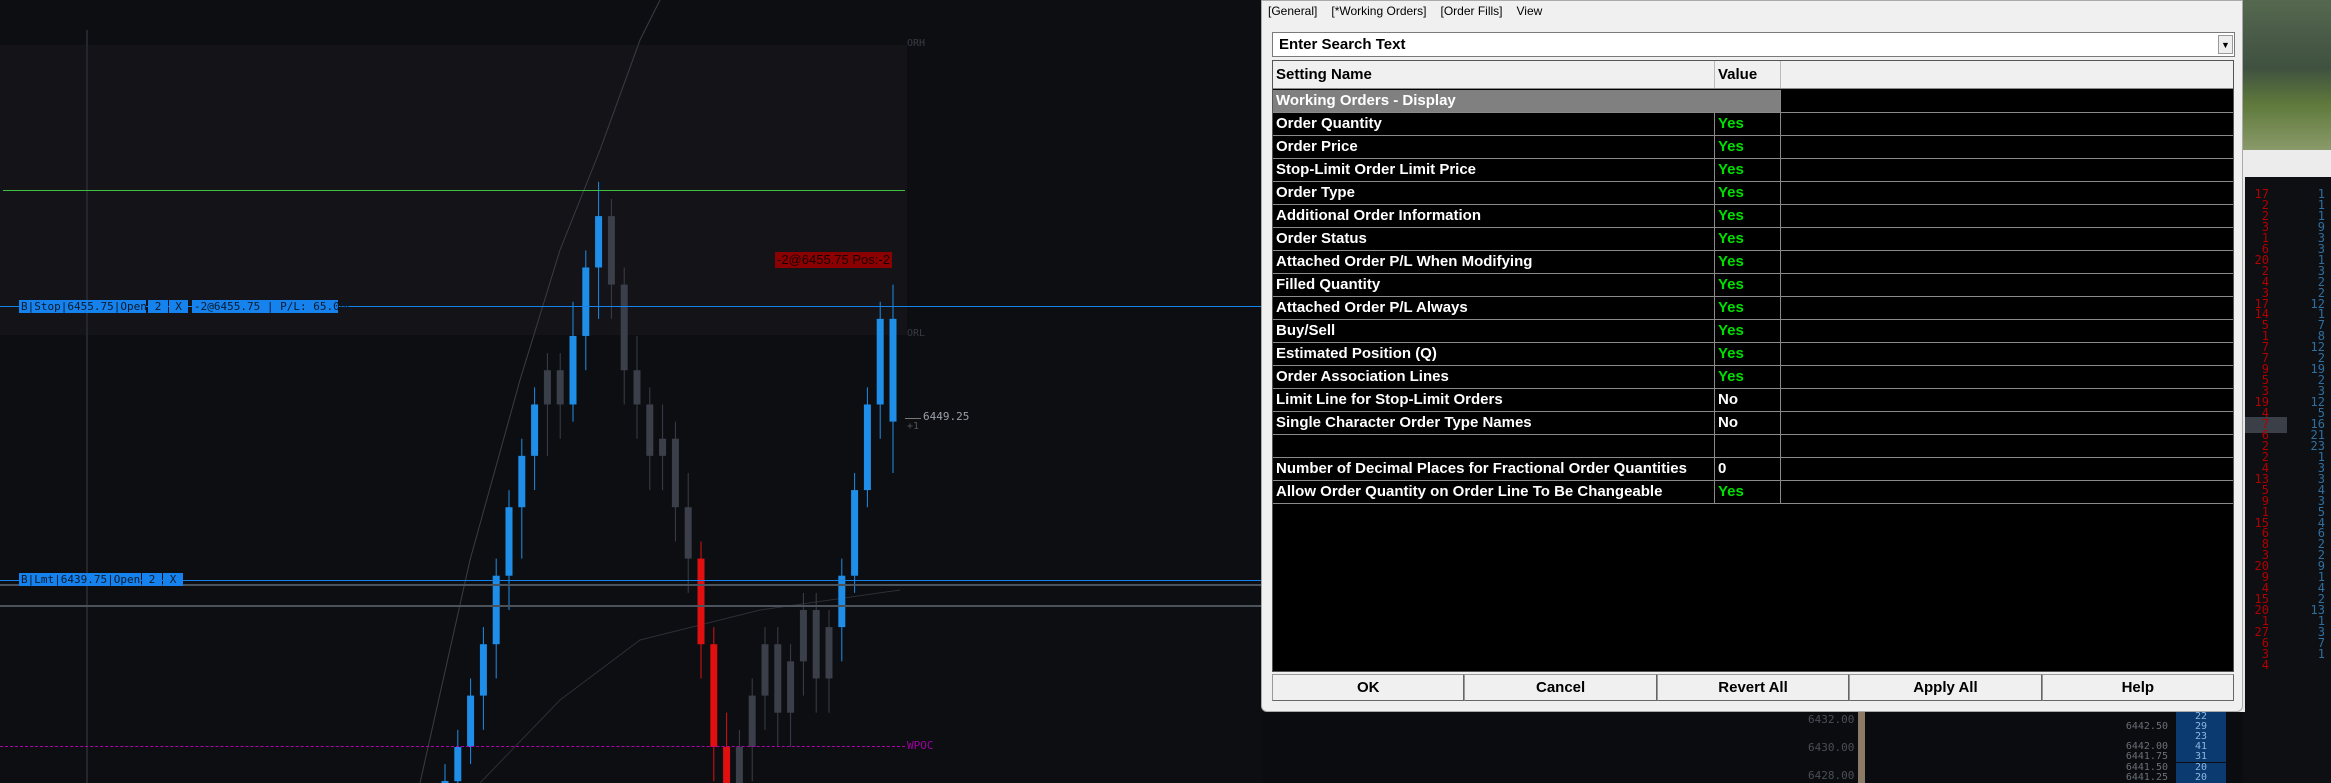 This screenshot has height=783, width=2331. Describe the element at coordinates (1560, 687) in the screenshot. I see `cancel-button: Cancel` at that location.